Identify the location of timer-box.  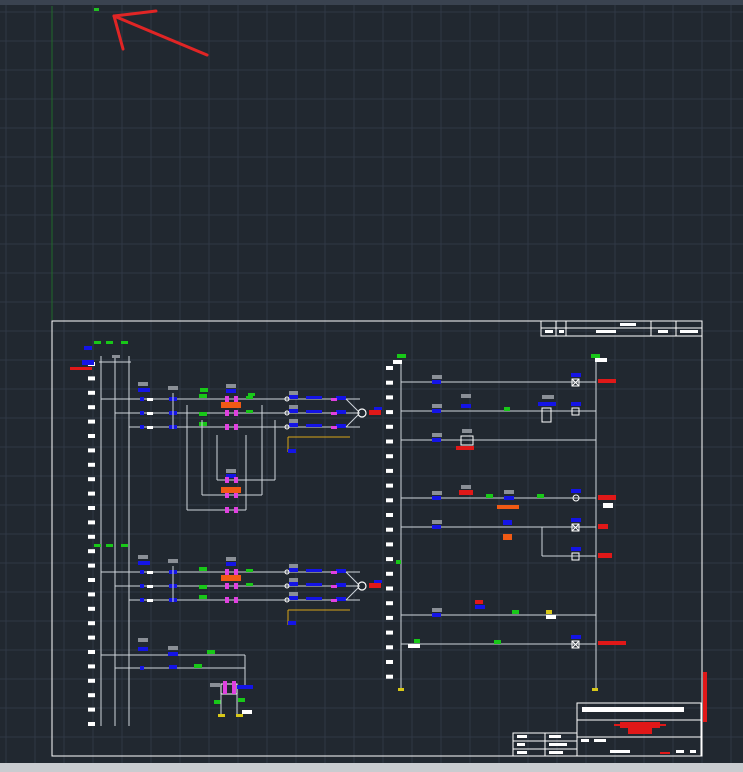
(546, 415).